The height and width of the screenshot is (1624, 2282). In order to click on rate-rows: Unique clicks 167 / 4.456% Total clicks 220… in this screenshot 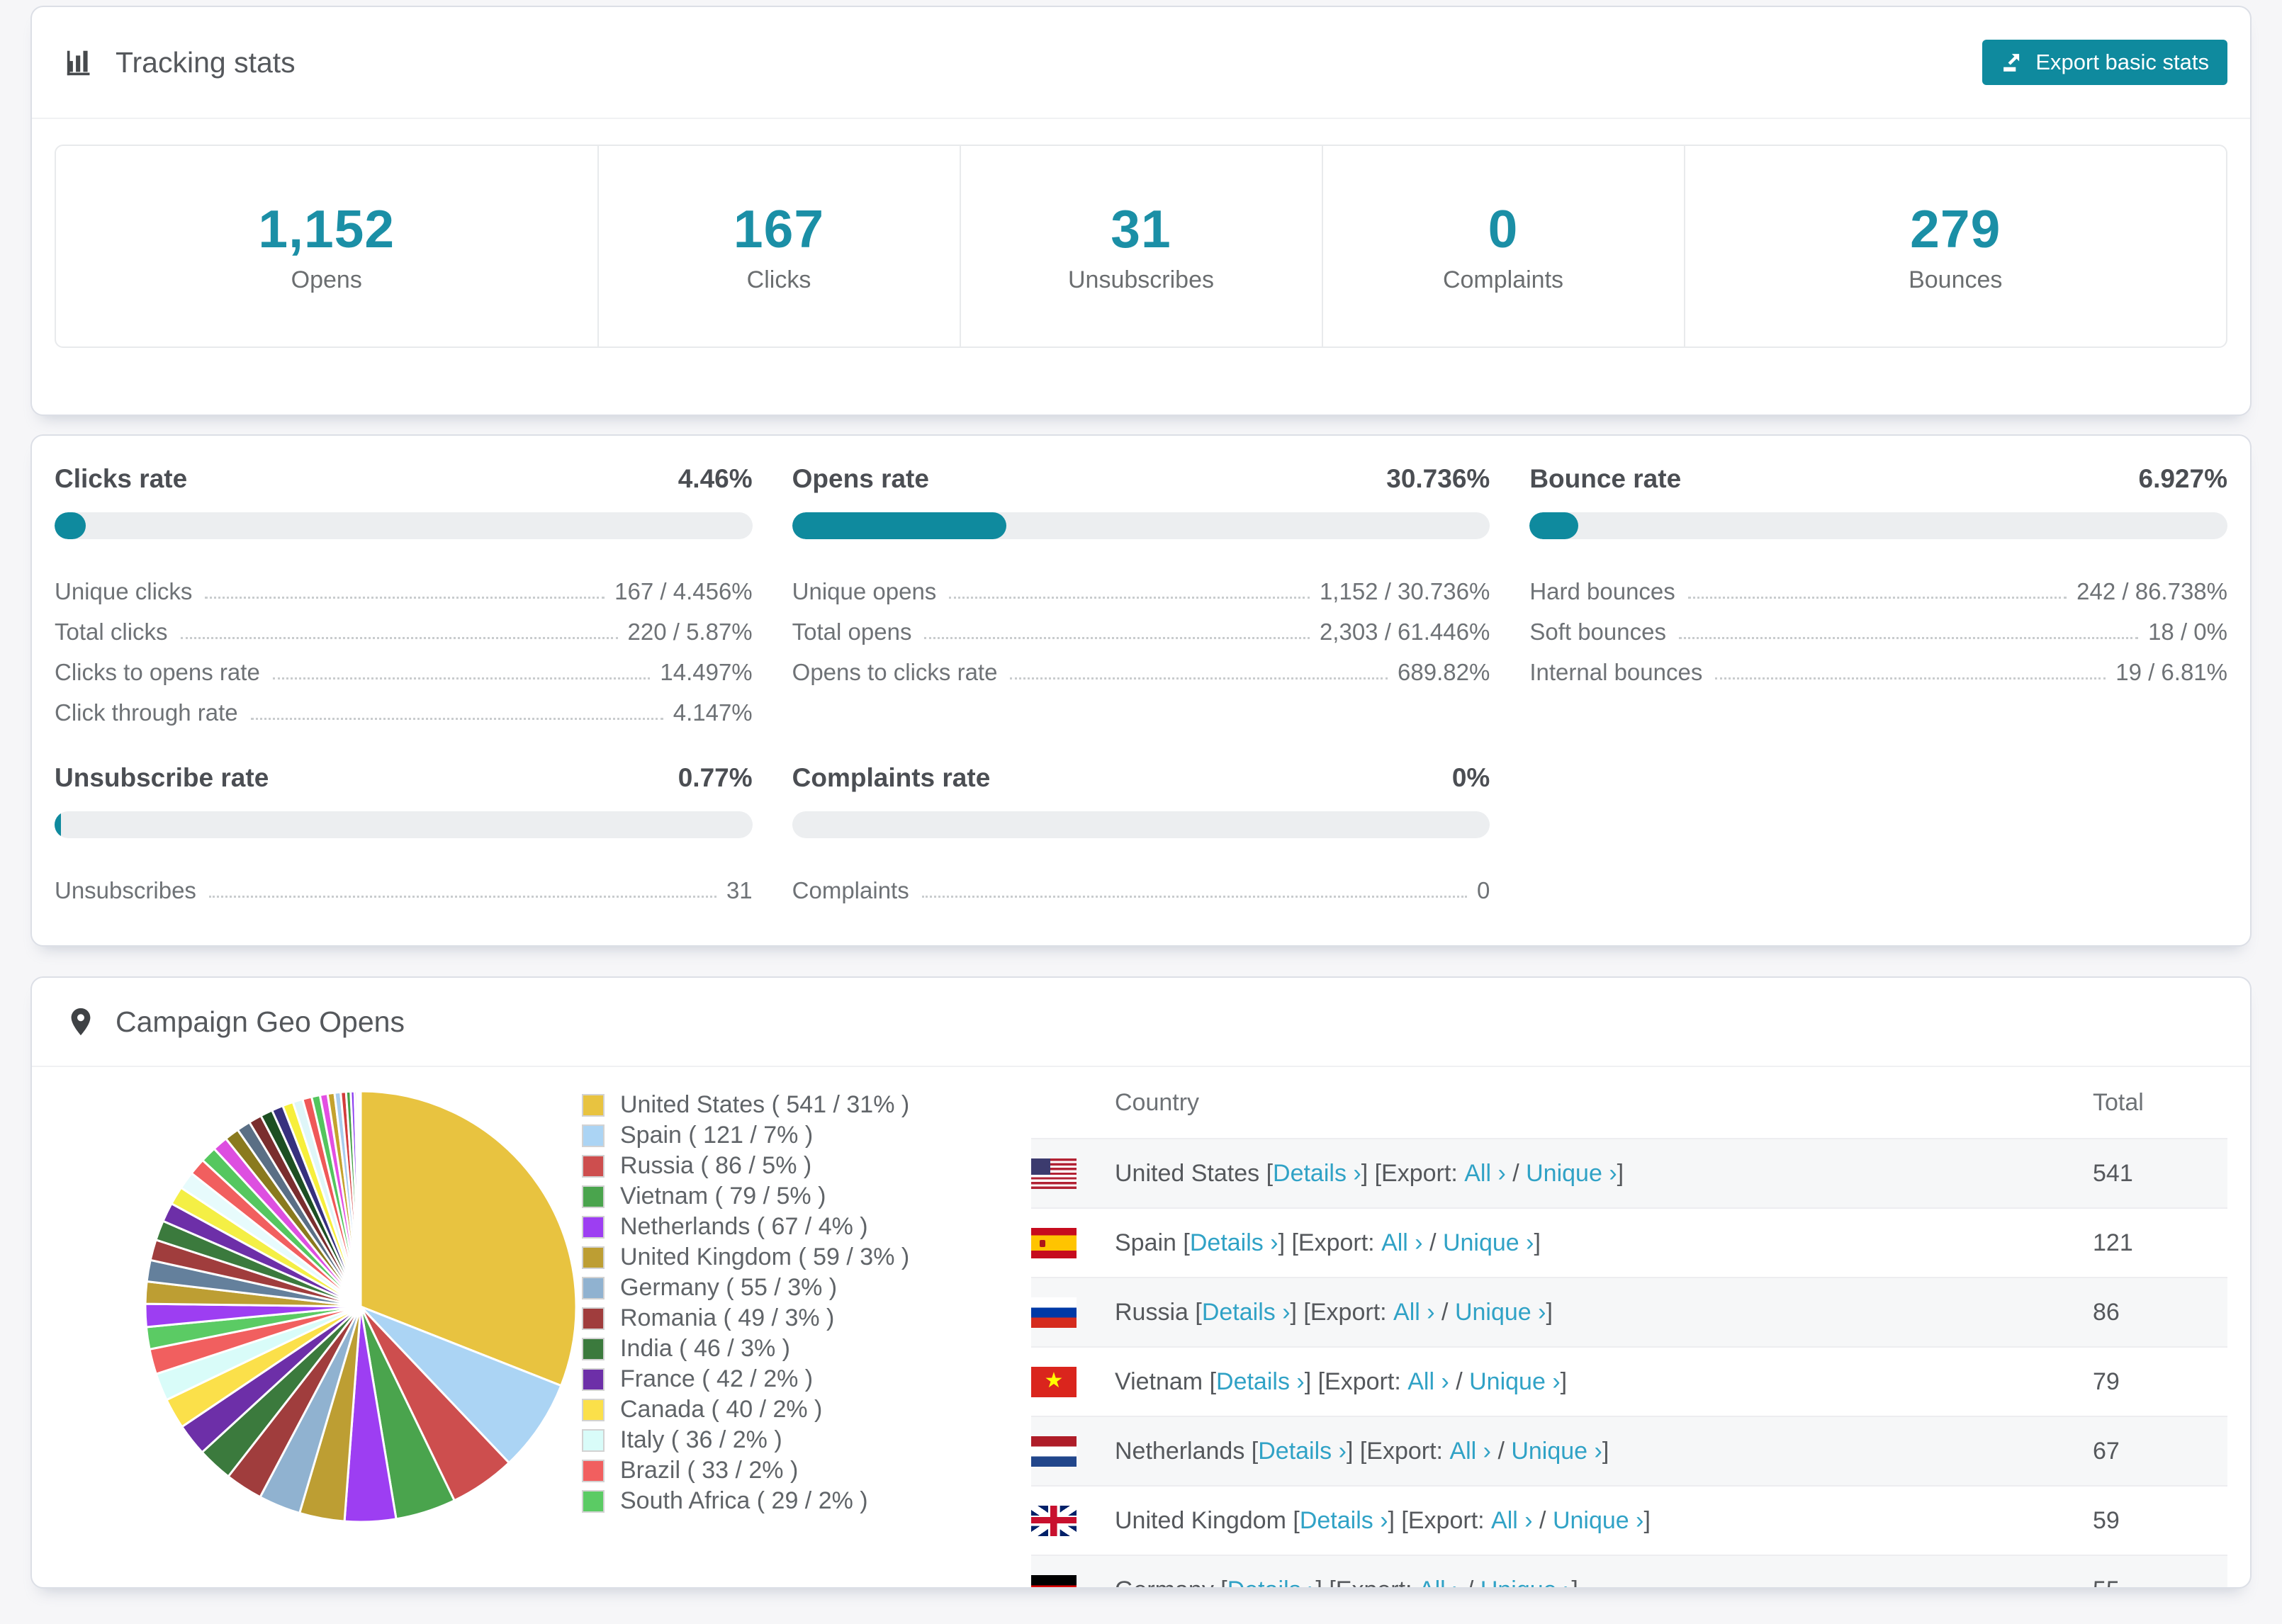, I will do `click(404, 646)`.